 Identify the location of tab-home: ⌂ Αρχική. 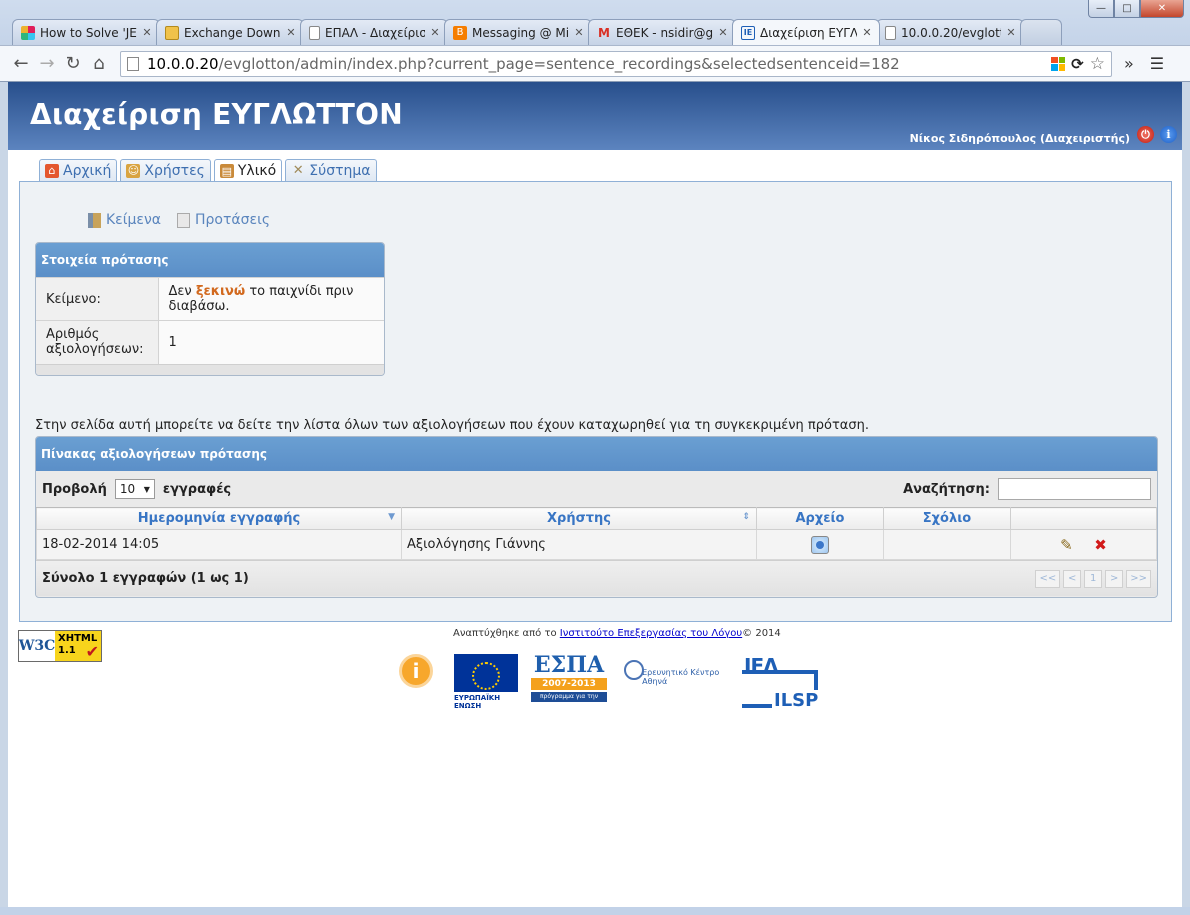
(78, 170).